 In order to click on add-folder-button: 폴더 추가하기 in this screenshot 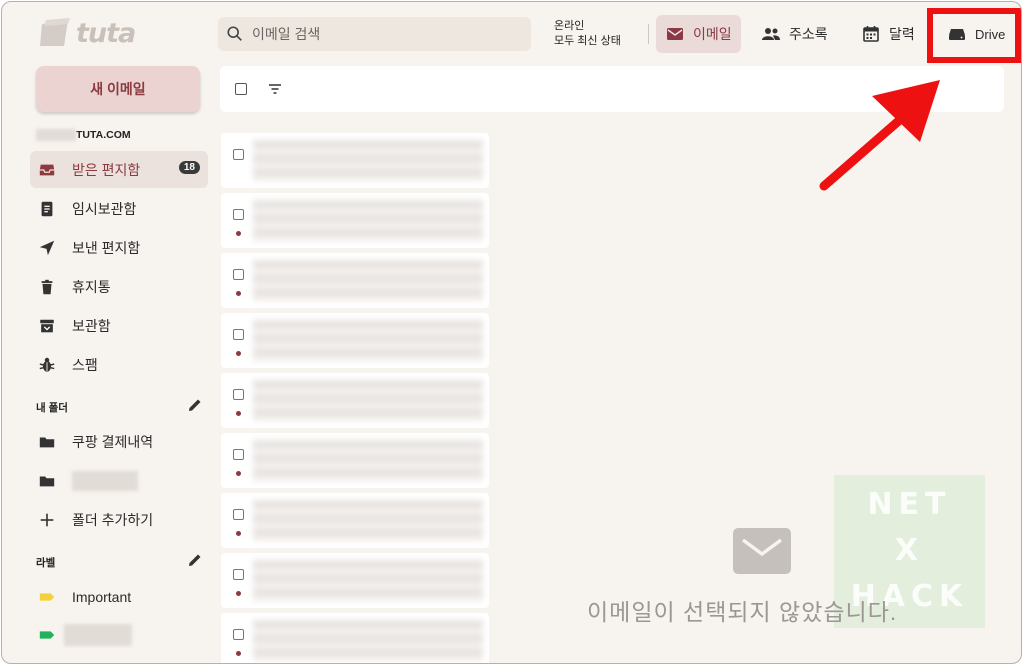, I will do `click(119, 519)`.